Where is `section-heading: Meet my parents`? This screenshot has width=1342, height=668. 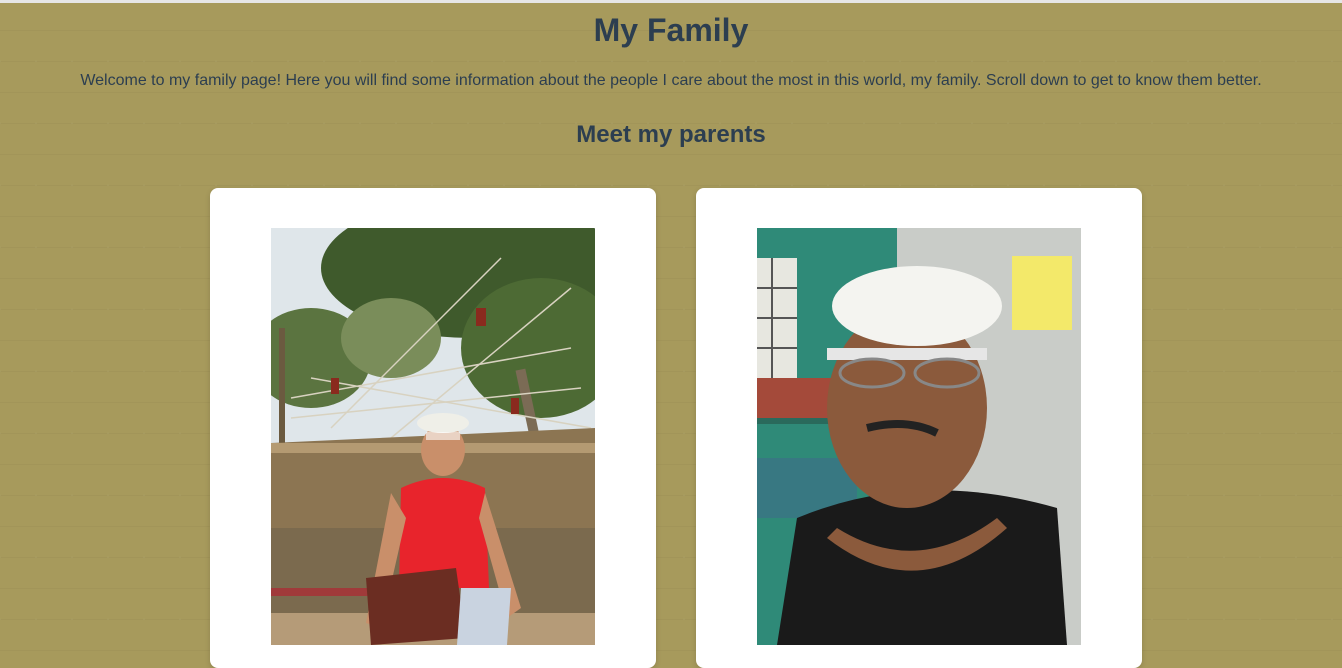 section-heading: Meet my parents is located at coordinates (671, 134).